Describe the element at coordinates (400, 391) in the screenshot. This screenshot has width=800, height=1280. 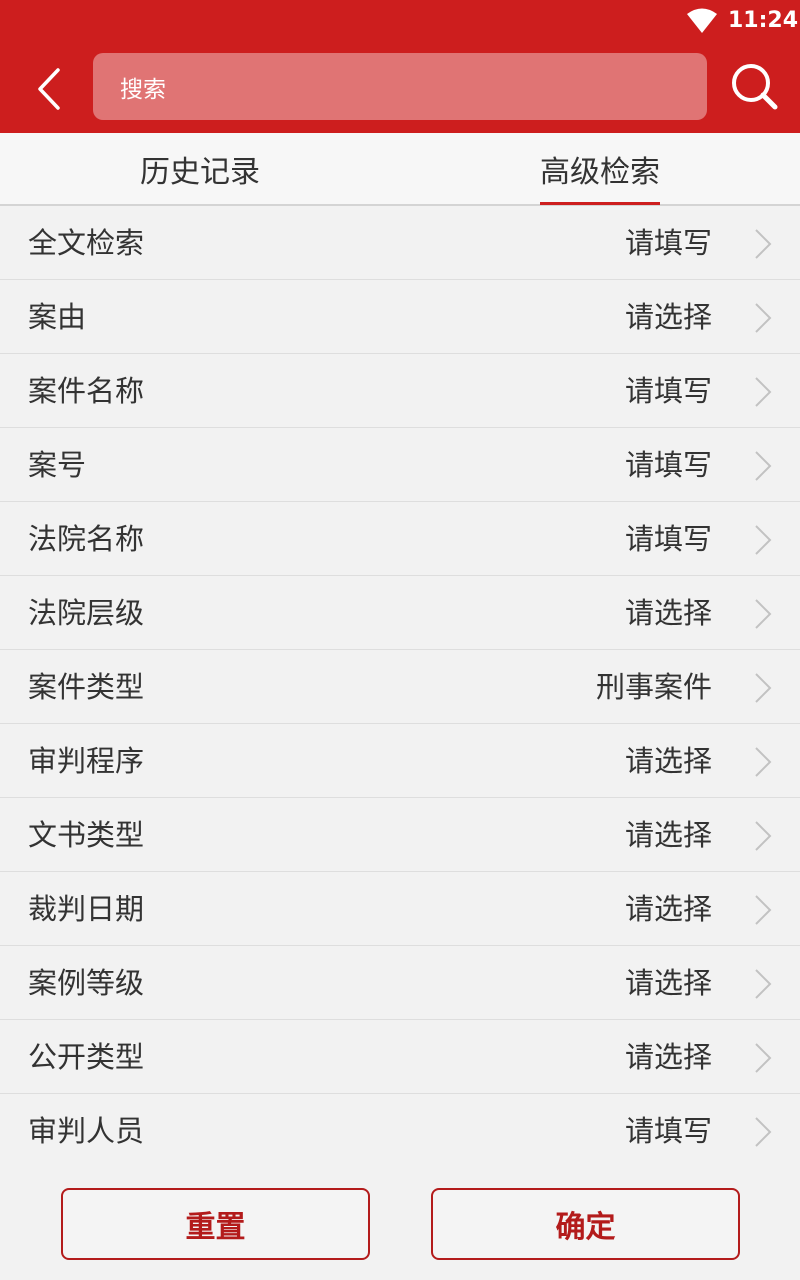
I see `form-row-case-name: 案件名称 请填写` at that location.